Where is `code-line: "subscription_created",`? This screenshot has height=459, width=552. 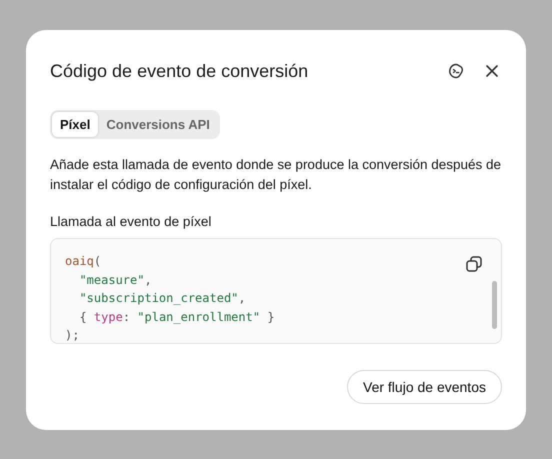 code-line: "subscription_created", is located at coordinates (162, 298).